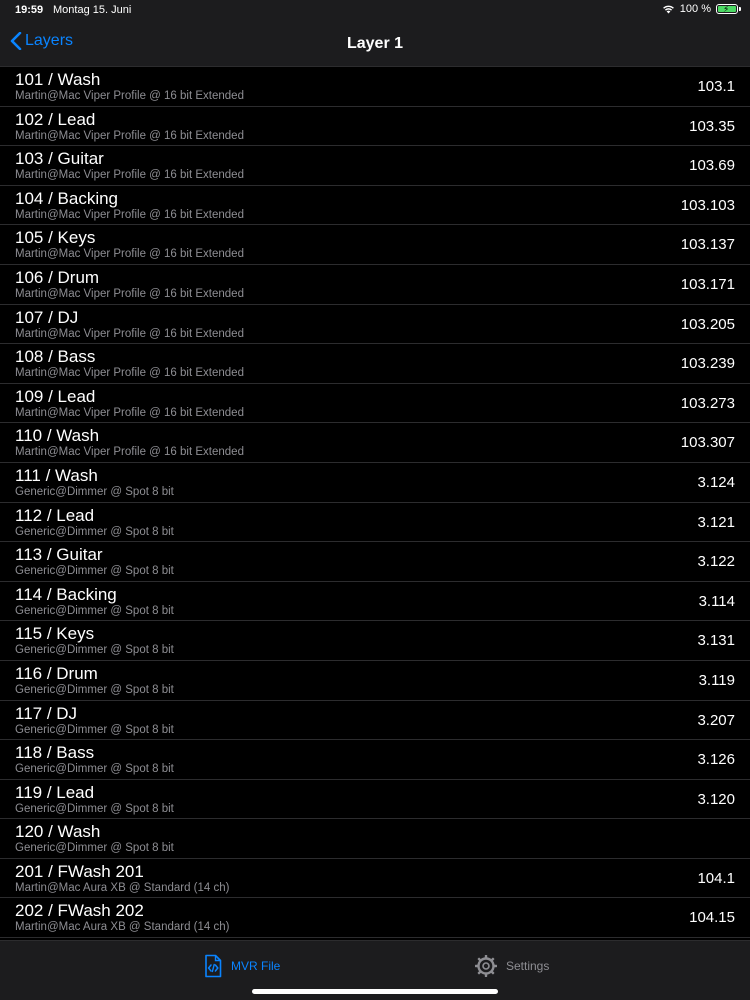 The image size is (750, 1000). Describe the element at coordinates (528, 966) in the screenshot. I see `tab-settings-label: Settings` at that location.